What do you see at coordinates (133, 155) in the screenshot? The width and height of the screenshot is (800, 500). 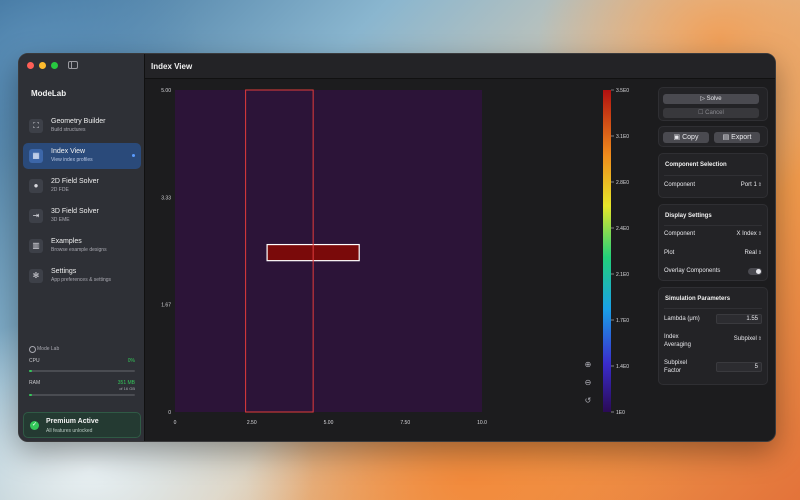 I see `active-indicator-dot` at bounding box center [133, 155].